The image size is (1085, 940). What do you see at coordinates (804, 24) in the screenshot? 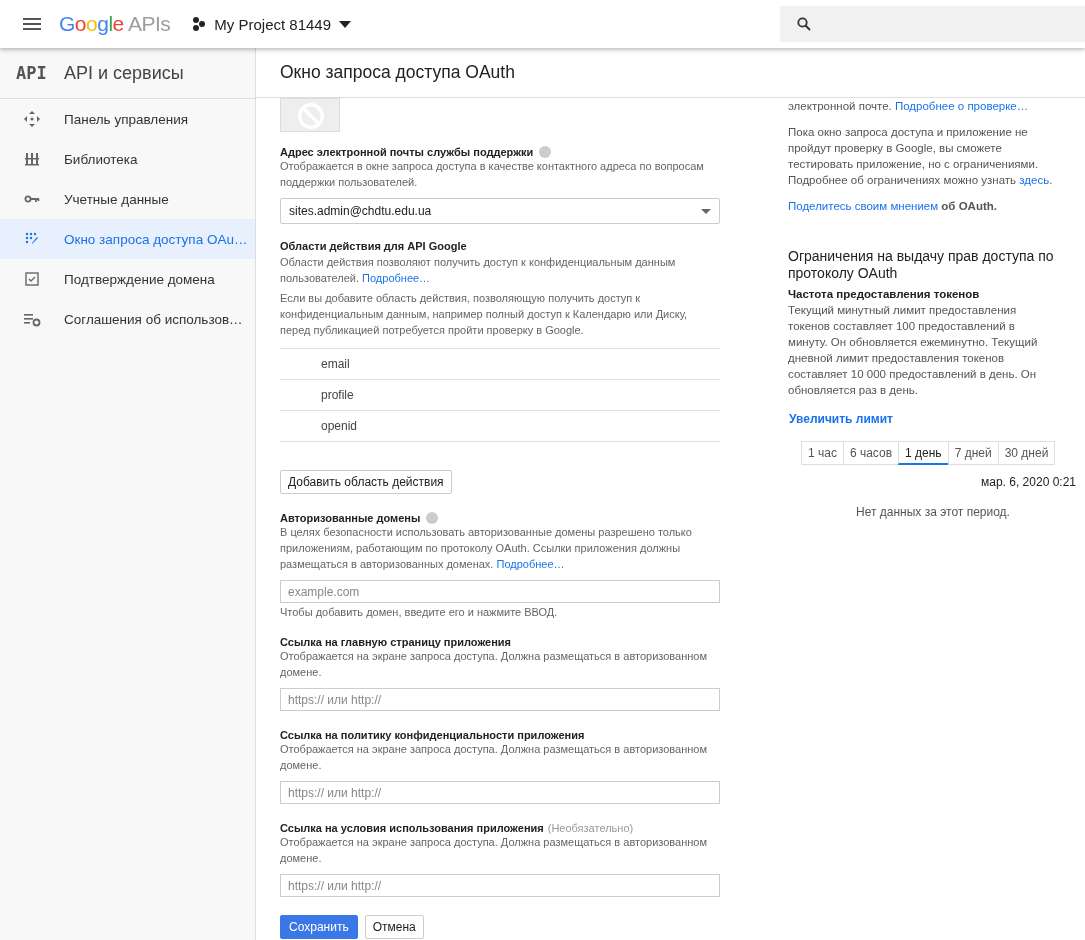
I see `search-icon` at bounding box center [804, 24].